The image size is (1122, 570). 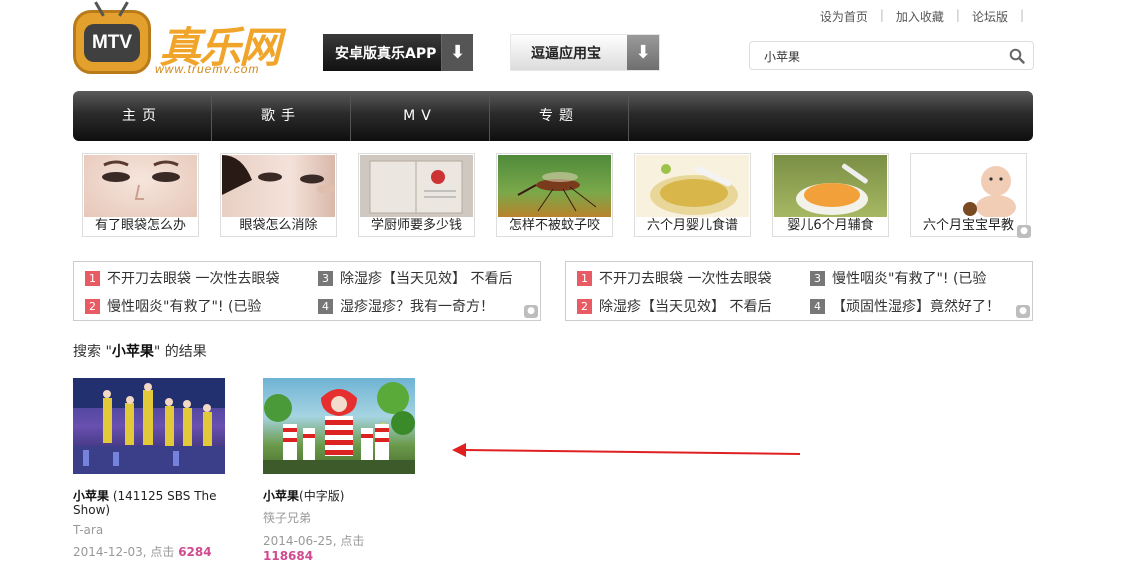 What do you see at coordinates (554, 186) in the screenshot?
I see `mosquito-image` at bounding box center [554, 186].